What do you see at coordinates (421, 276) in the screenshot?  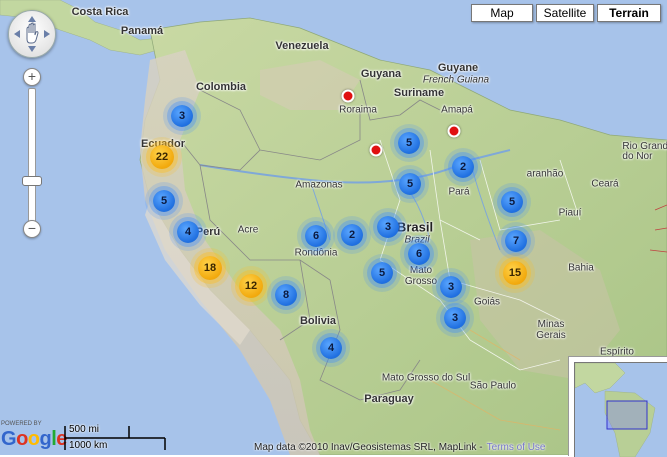 I see `label-mato-grosso: Mato Grosso` at bounding box center [421, 276].